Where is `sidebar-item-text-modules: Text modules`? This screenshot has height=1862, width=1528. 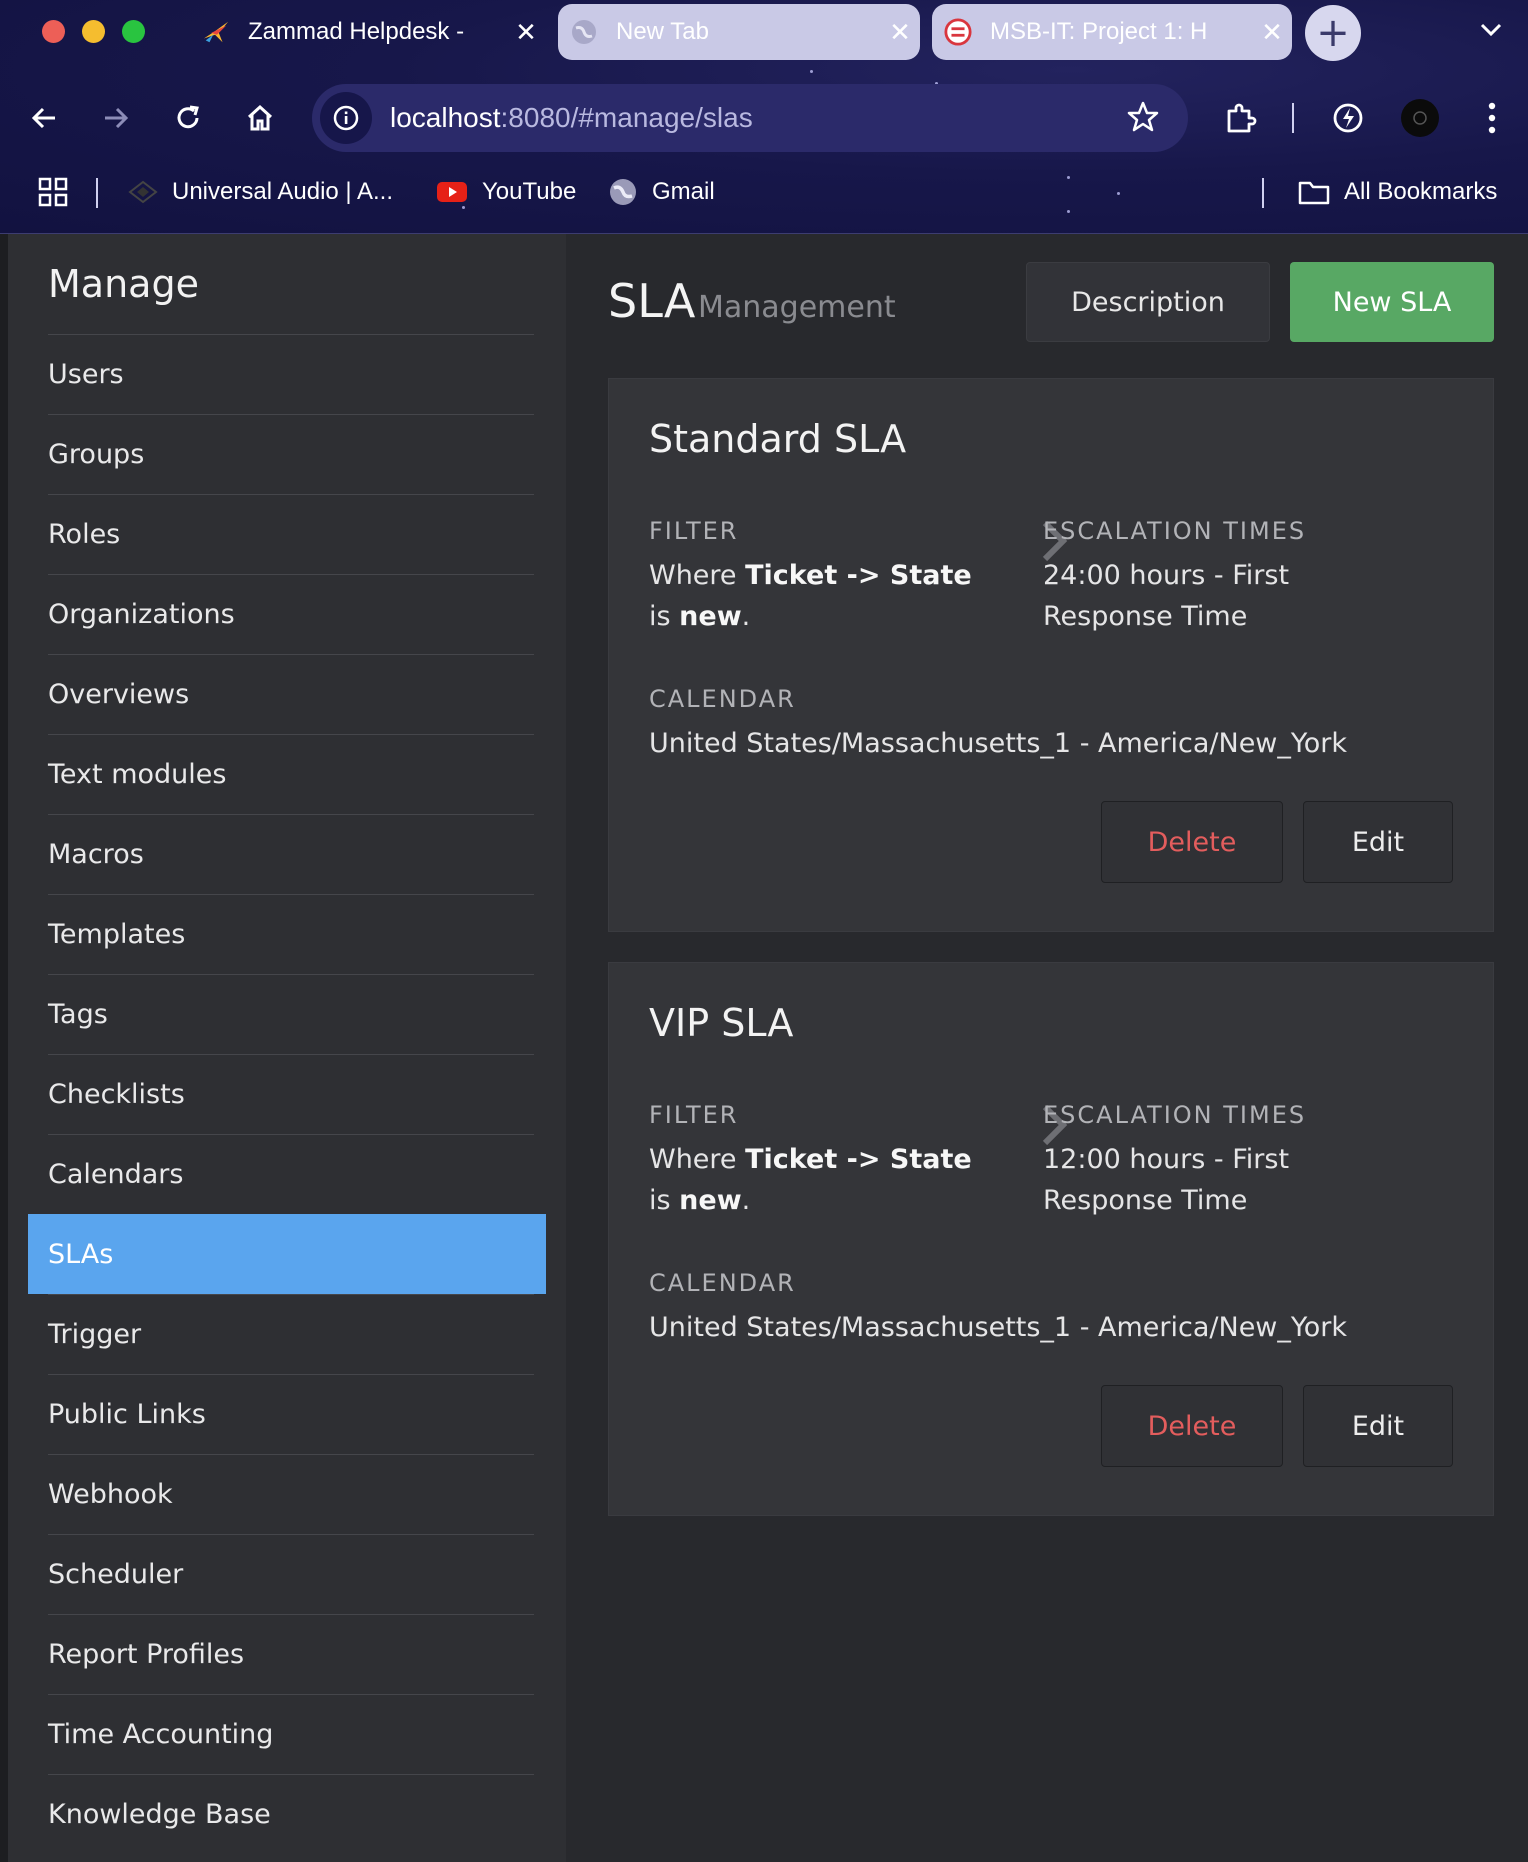
sidebar-item-text-modules: Text modules is located at coordinates (291, 774).